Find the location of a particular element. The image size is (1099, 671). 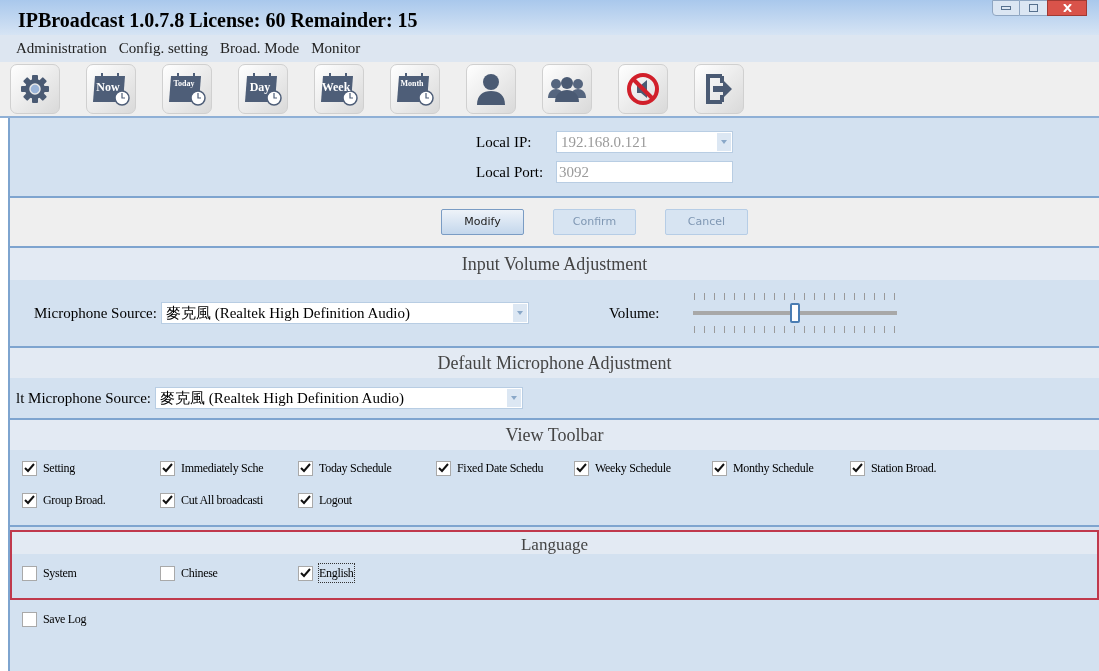

toolbar-button: Now is located at coordinates (111, 89).